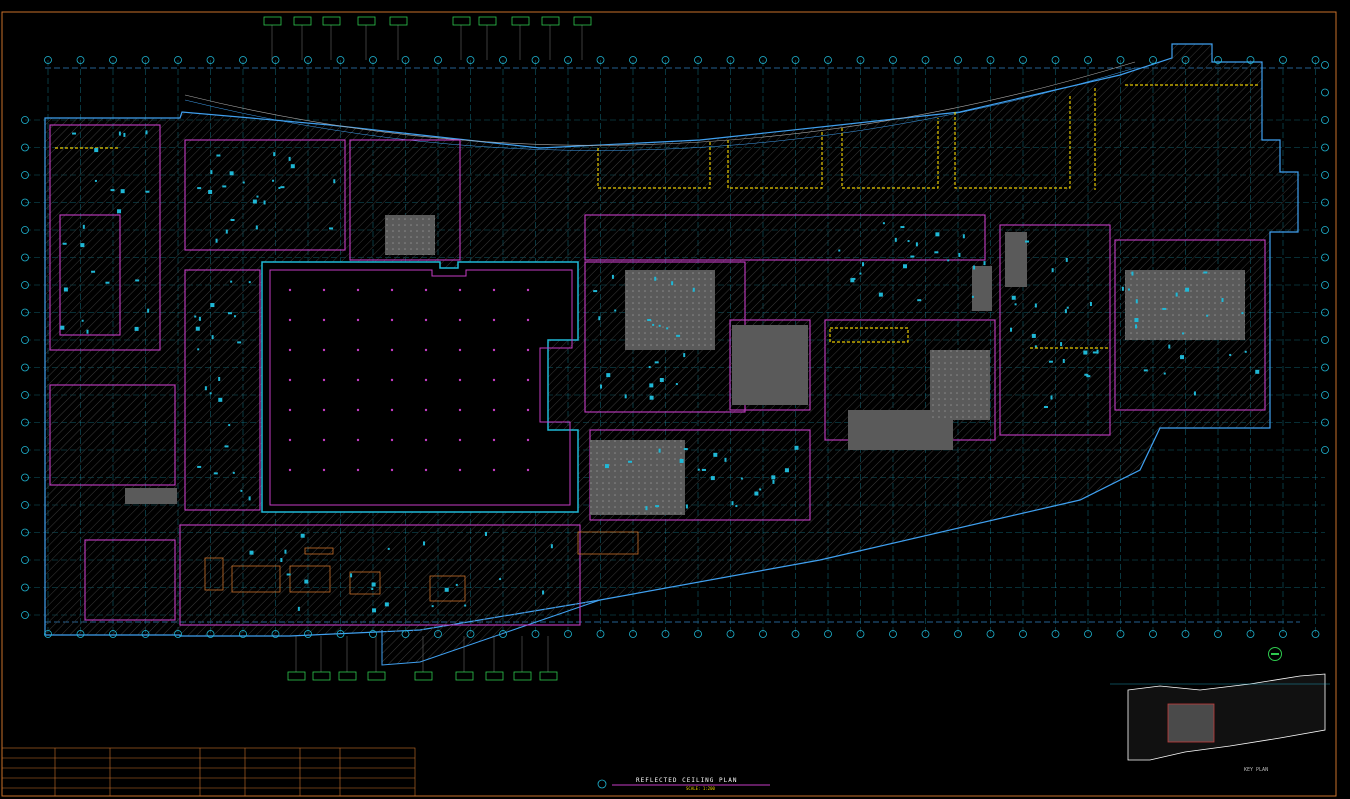 This screenshot has width=1350, height=799. Describe the element at coordinates (1325, 65) in the screenshot. I see `grid-bubble-icon` at that location.